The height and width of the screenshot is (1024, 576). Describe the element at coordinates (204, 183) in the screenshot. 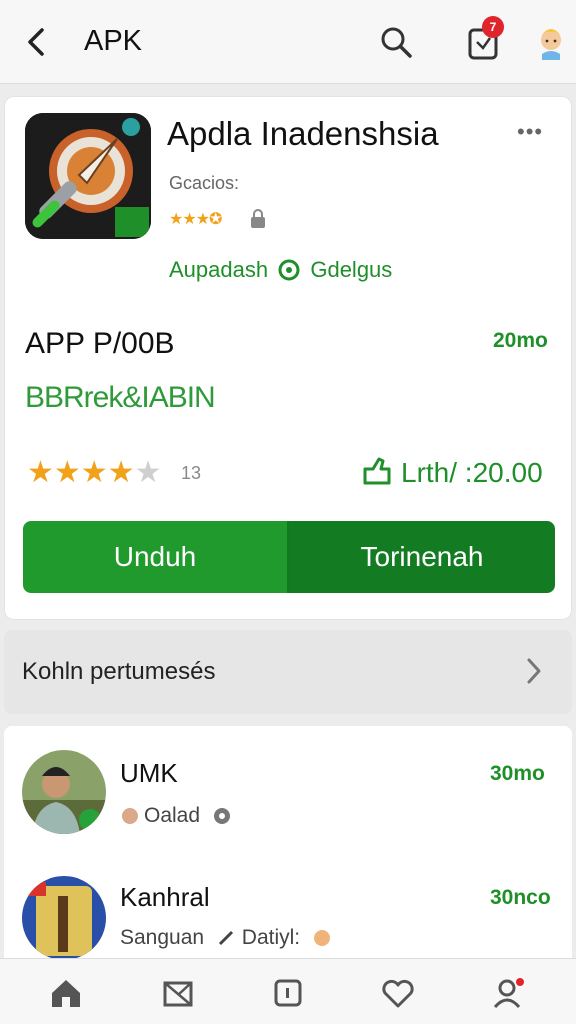

I see `developer-name: Gcacios:` at that location.